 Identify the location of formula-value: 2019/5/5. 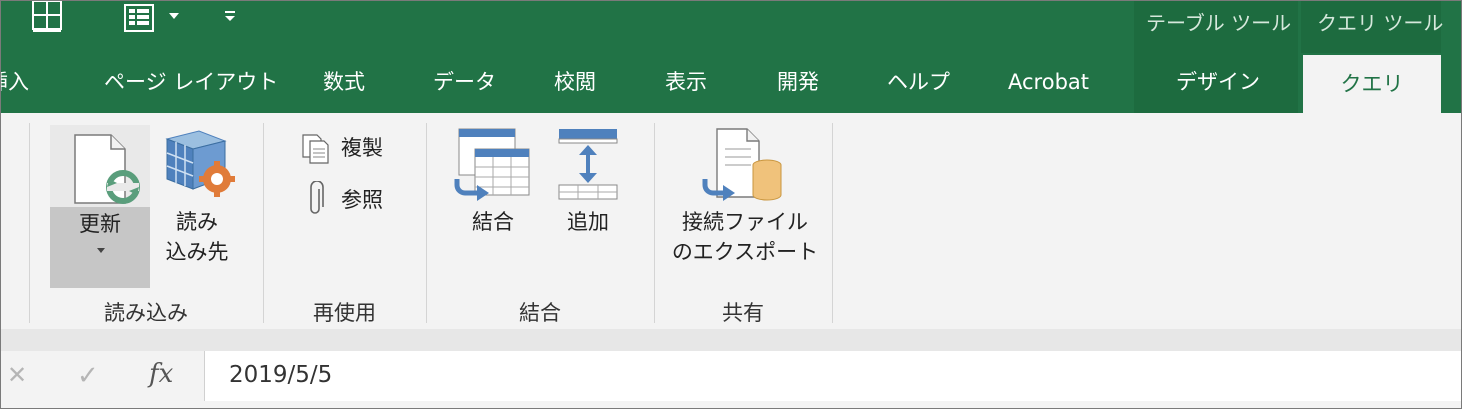
(281, 375).